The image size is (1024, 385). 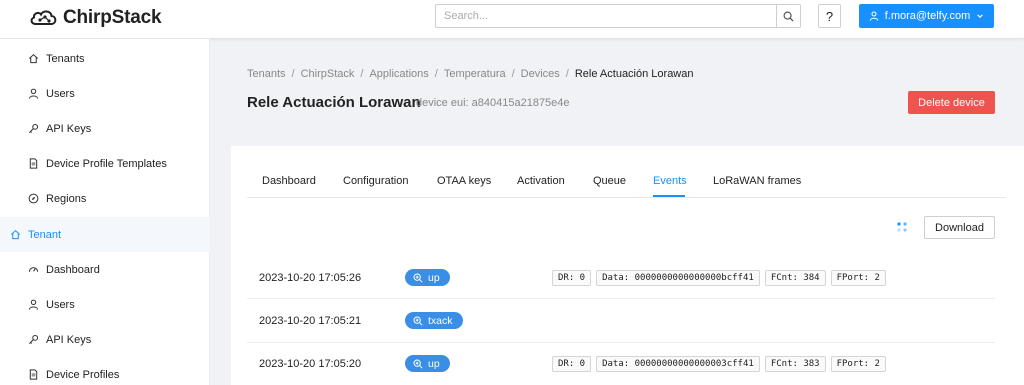 What do you see at coordinates (105, 93) in the screenshot?
I see `sidebar-item-users: Users` at bounding box center [105, 93].